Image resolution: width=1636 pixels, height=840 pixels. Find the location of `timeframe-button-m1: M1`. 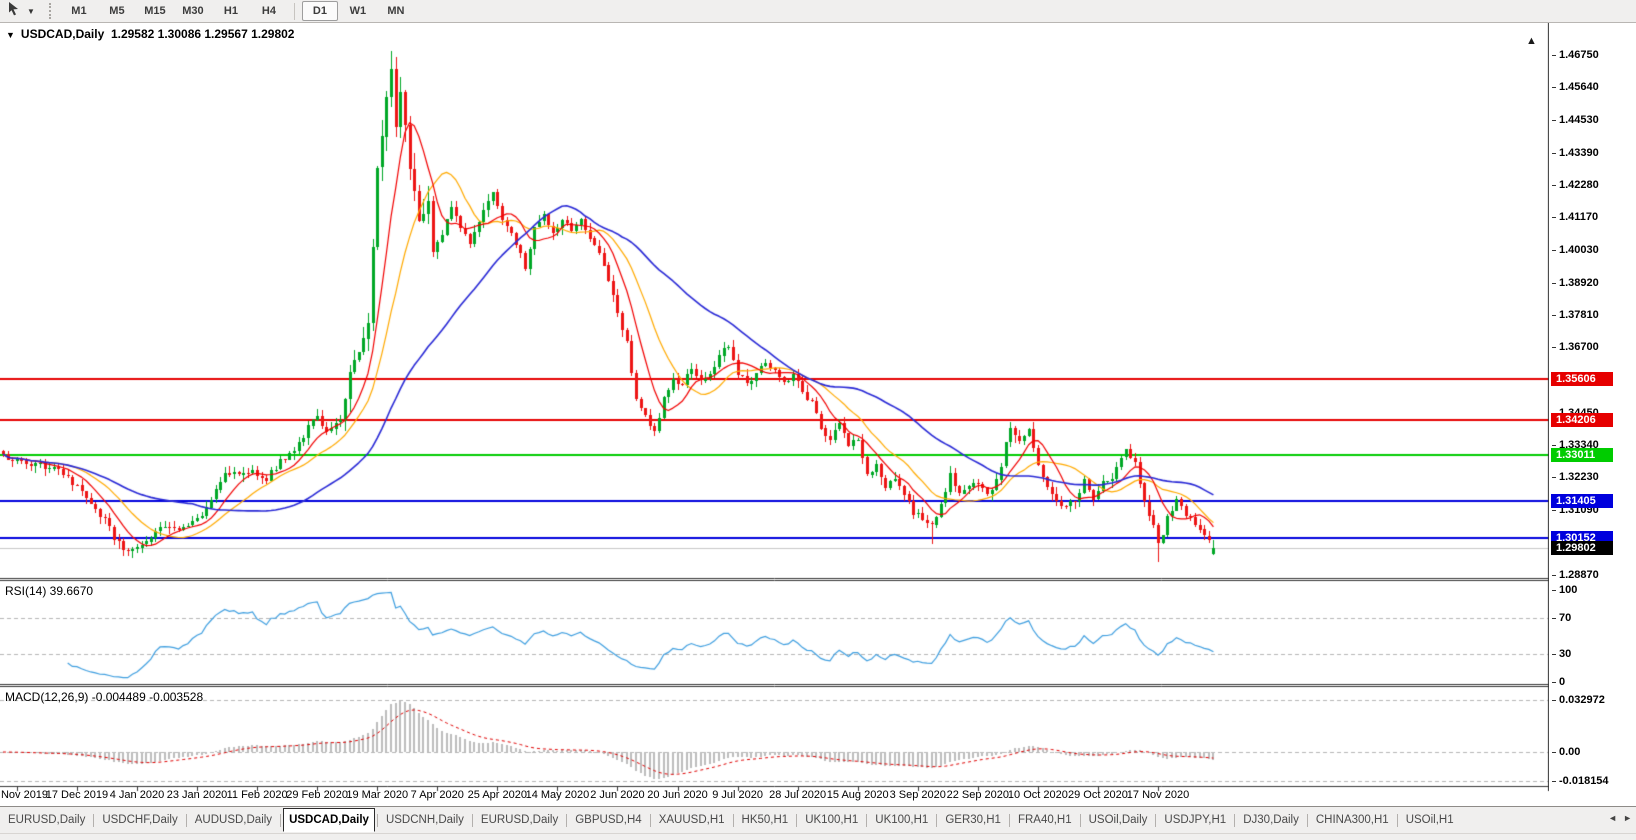

timeframe-button-m1: M1 is located at coordinates (79, 11).